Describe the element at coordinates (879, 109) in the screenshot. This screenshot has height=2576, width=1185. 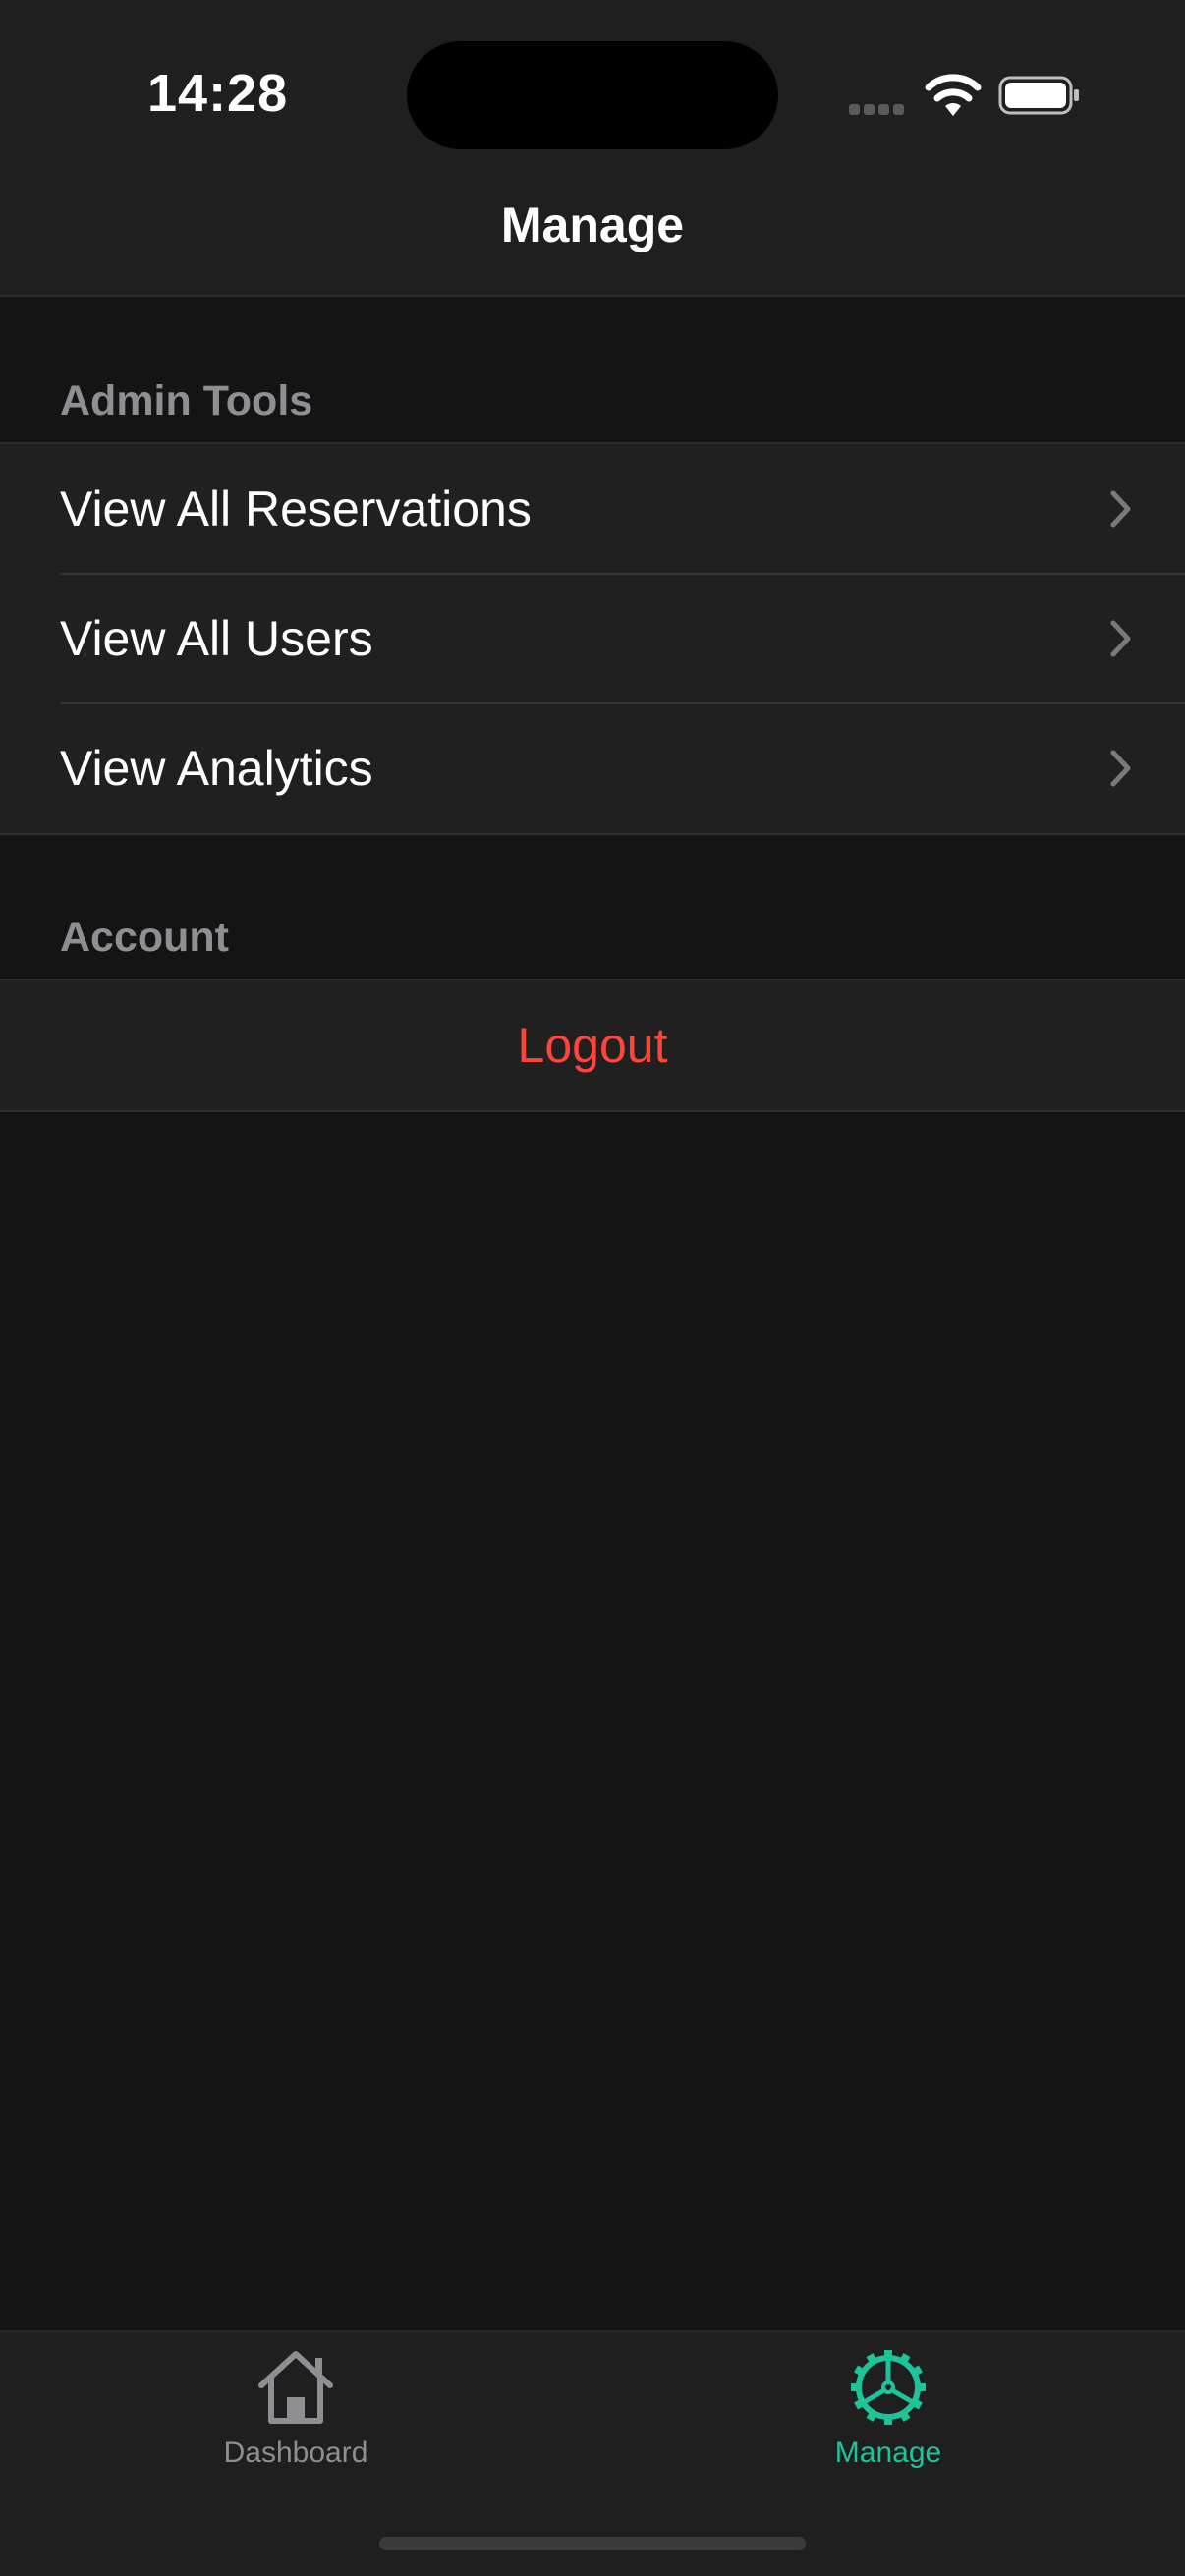
I see `cellular-signal-icon` at that location.